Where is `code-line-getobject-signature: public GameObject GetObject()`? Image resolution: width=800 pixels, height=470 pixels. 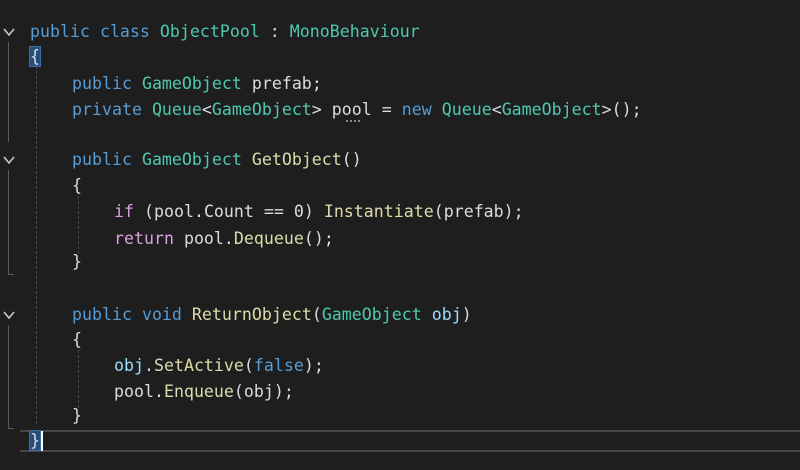 code-line-getobject-signature: public GameObject GetObject() is located at coordinates (217, 160).